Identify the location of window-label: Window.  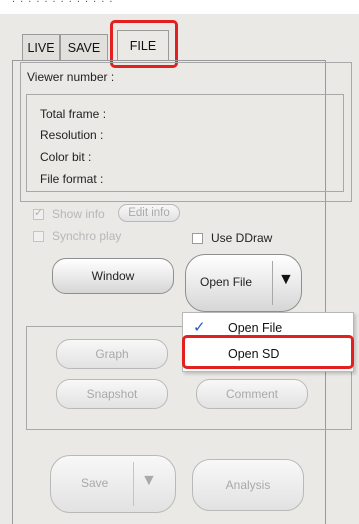
(113, 276).